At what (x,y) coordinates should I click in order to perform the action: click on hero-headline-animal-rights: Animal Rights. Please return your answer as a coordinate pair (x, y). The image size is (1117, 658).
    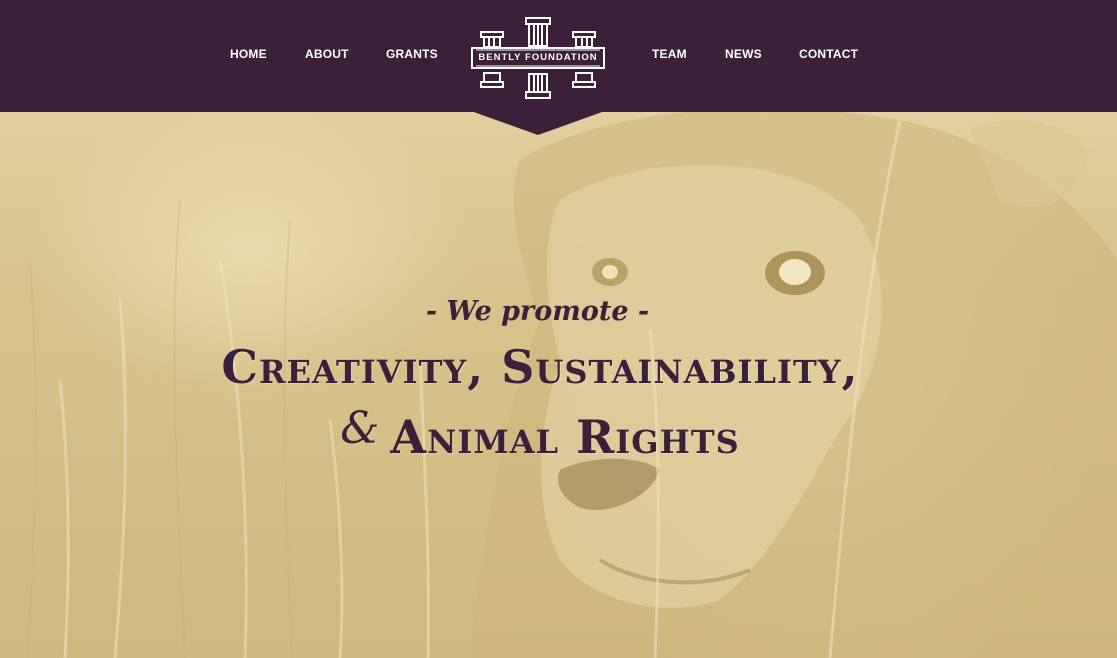
    Looking at the image, I should click on (565, 437).